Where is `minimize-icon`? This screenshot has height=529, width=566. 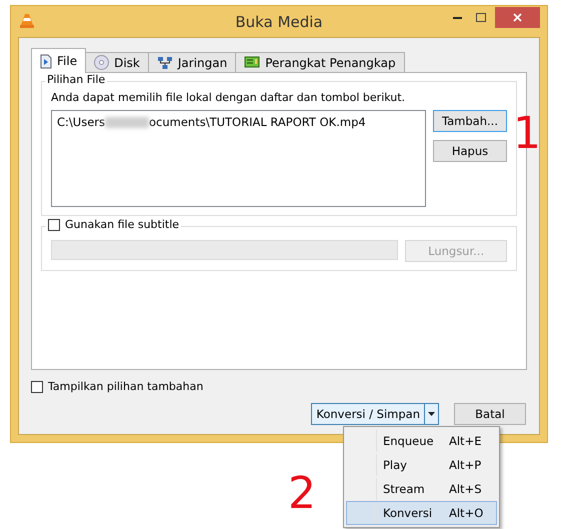 minimize-icon is located at coordinates (457, 17).